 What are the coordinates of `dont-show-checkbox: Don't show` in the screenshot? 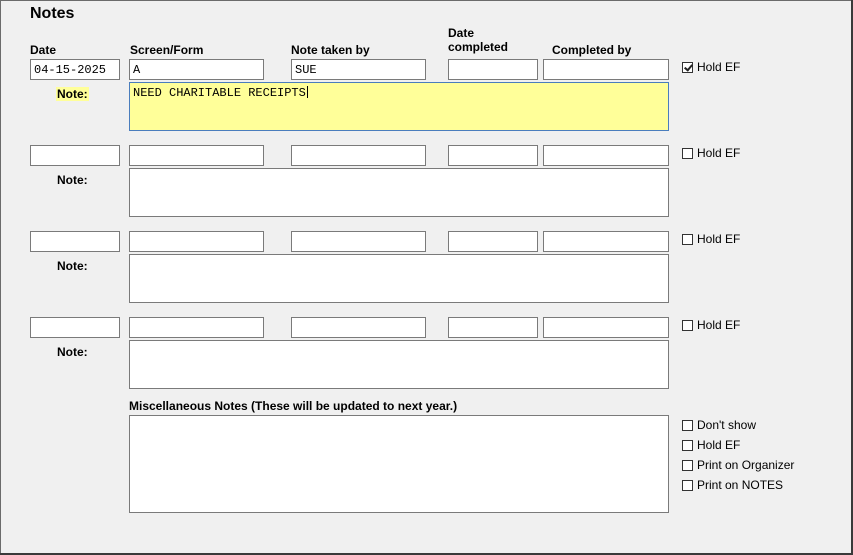 It's located at (719, 425).